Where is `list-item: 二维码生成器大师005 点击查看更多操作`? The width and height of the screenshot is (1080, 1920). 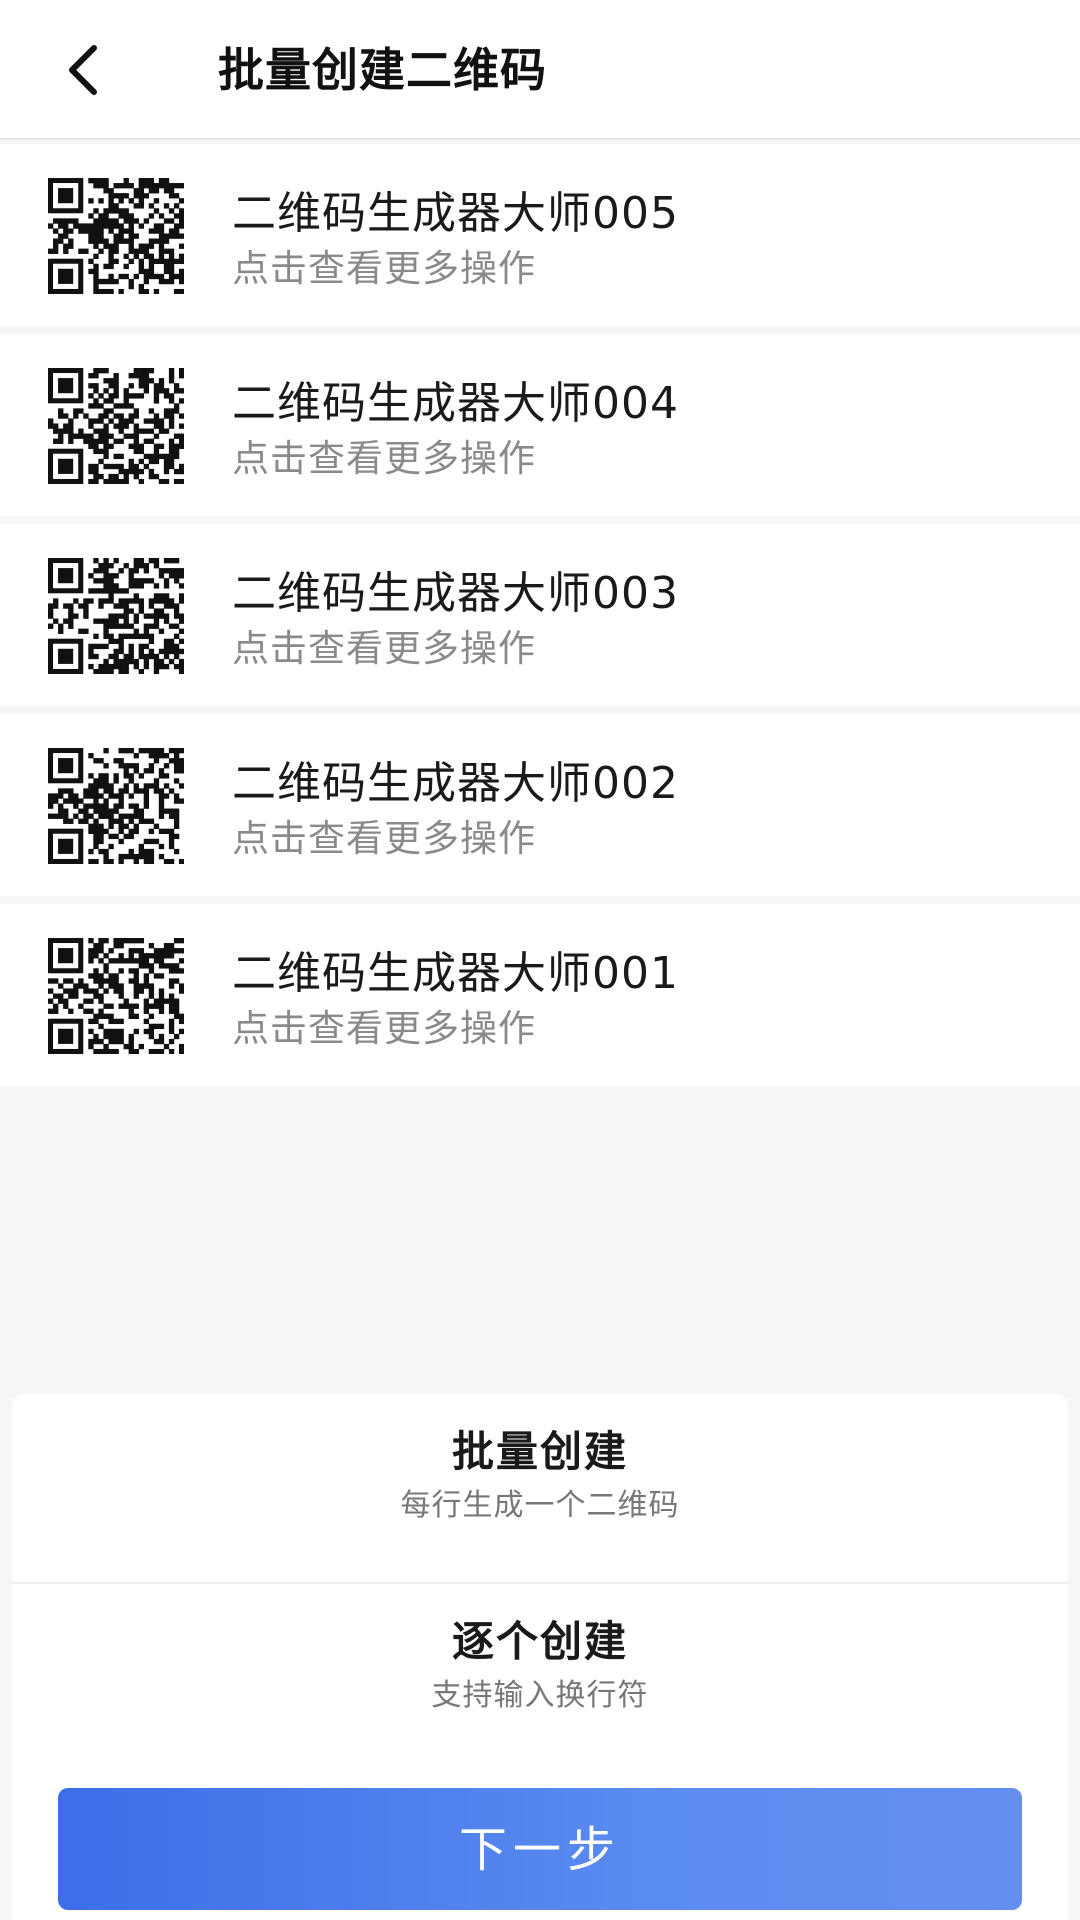 list-item: 二维码生成器大师005 点击查看更多操作 is located at coordinates (540, 235).